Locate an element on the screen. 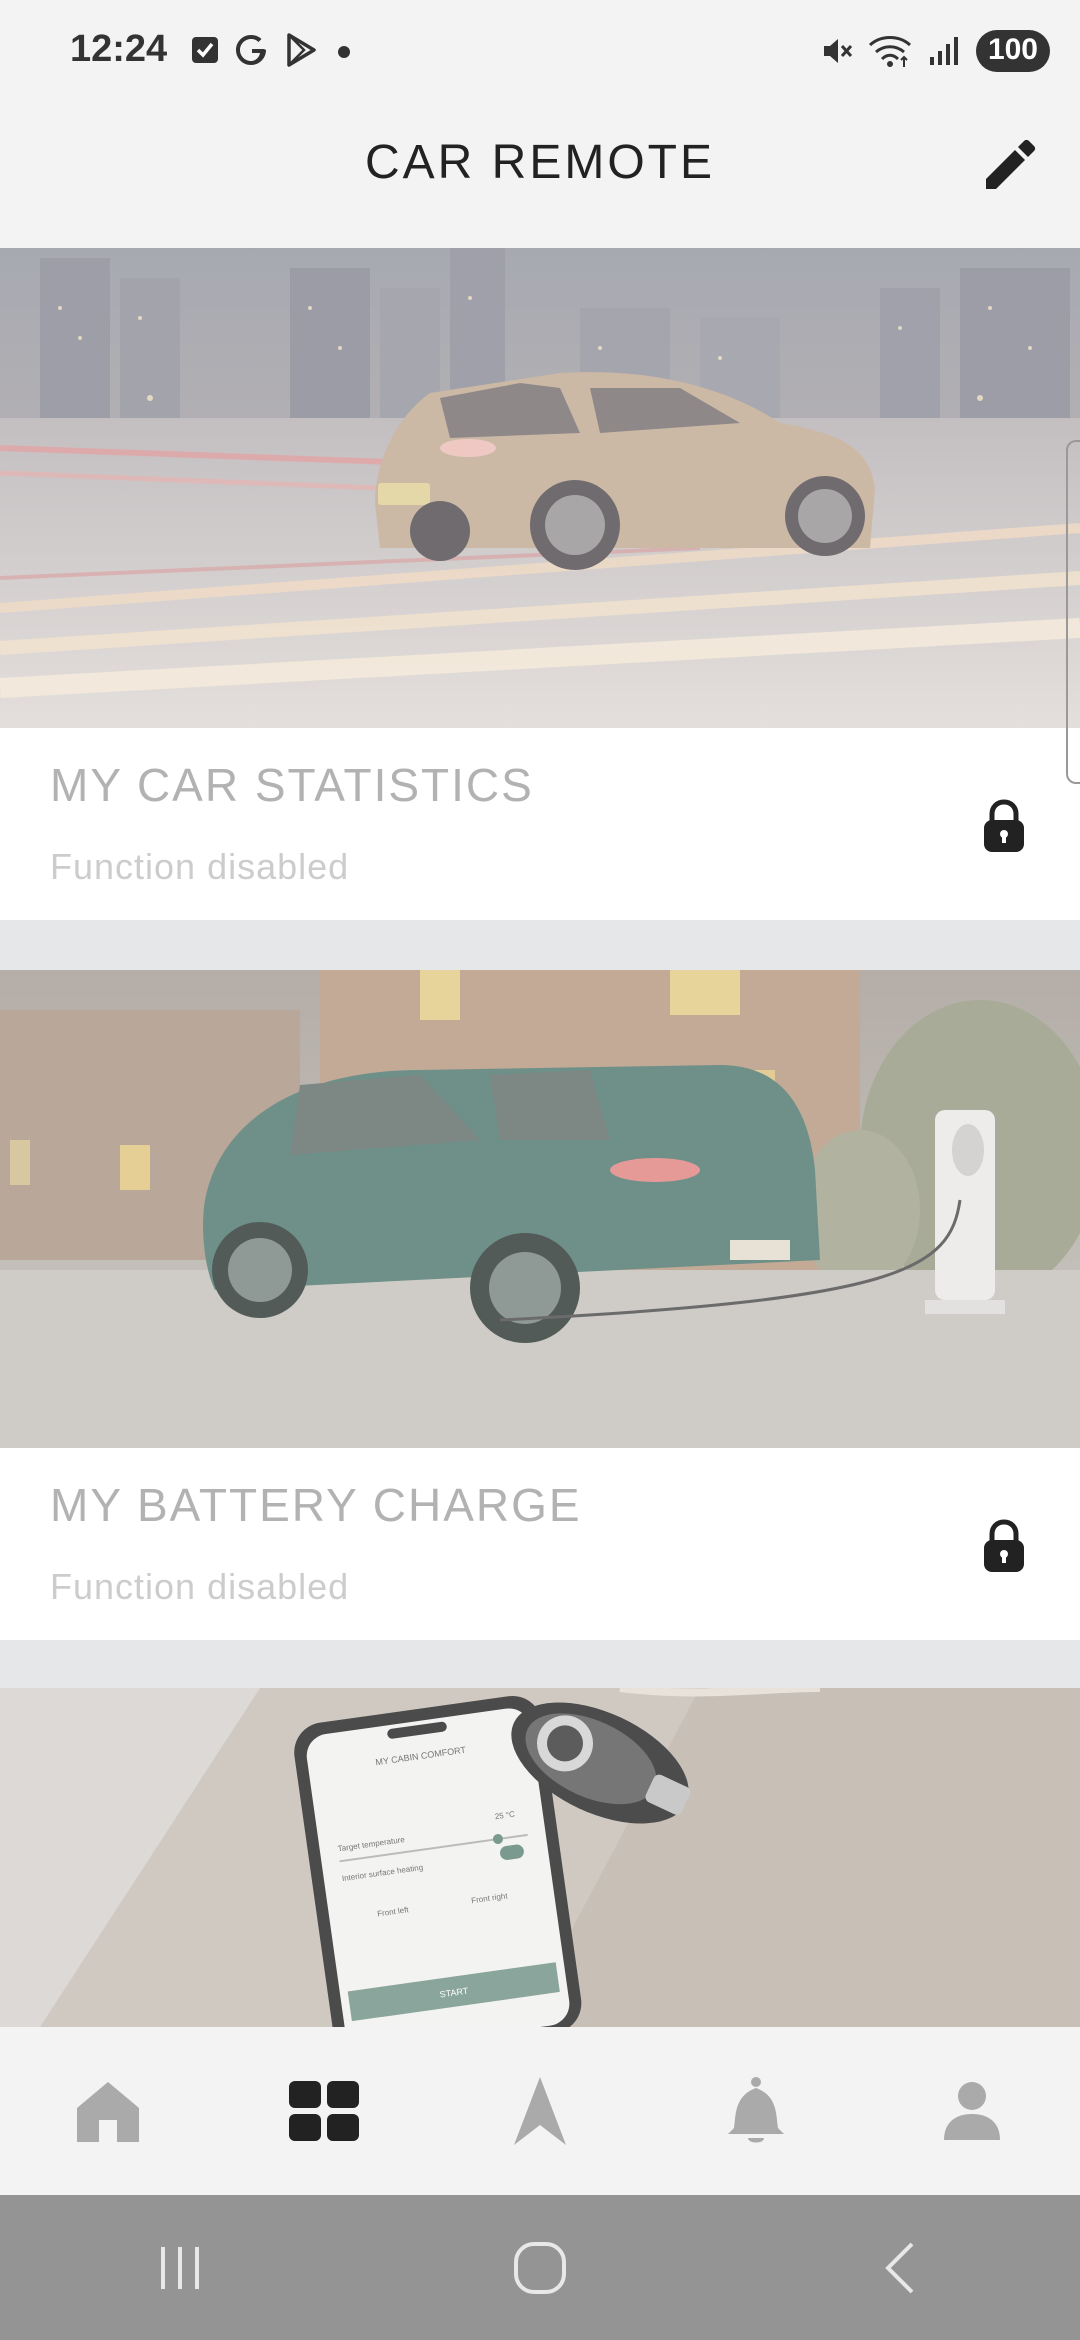 The width and height of the screenshot is (1080, 2340). wifi-icon is located at coordinates (889, 51).